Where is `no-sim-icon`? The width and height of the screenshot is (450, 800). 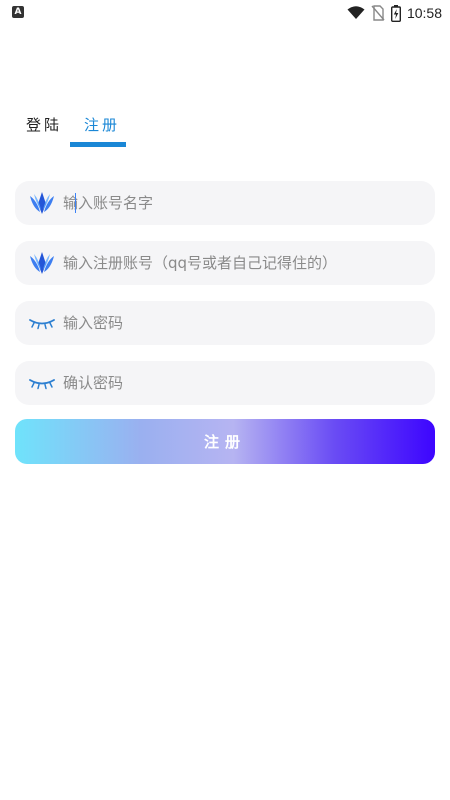
no-sim-icon is located at coordinates (378, 13).